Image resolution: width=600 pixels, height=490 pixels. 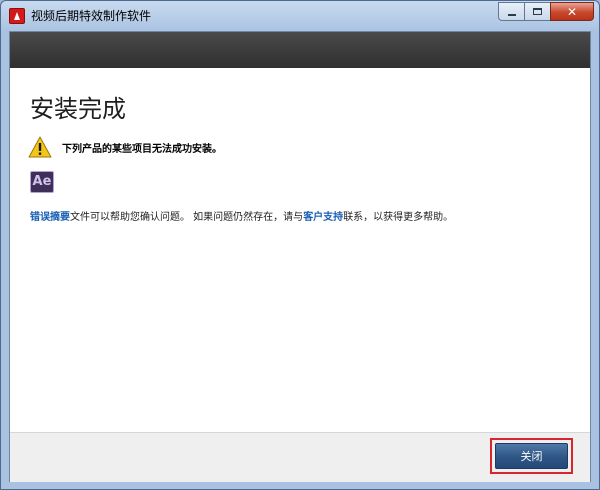 I want to click on close-icon: ✕, so click(x=572, y=11).